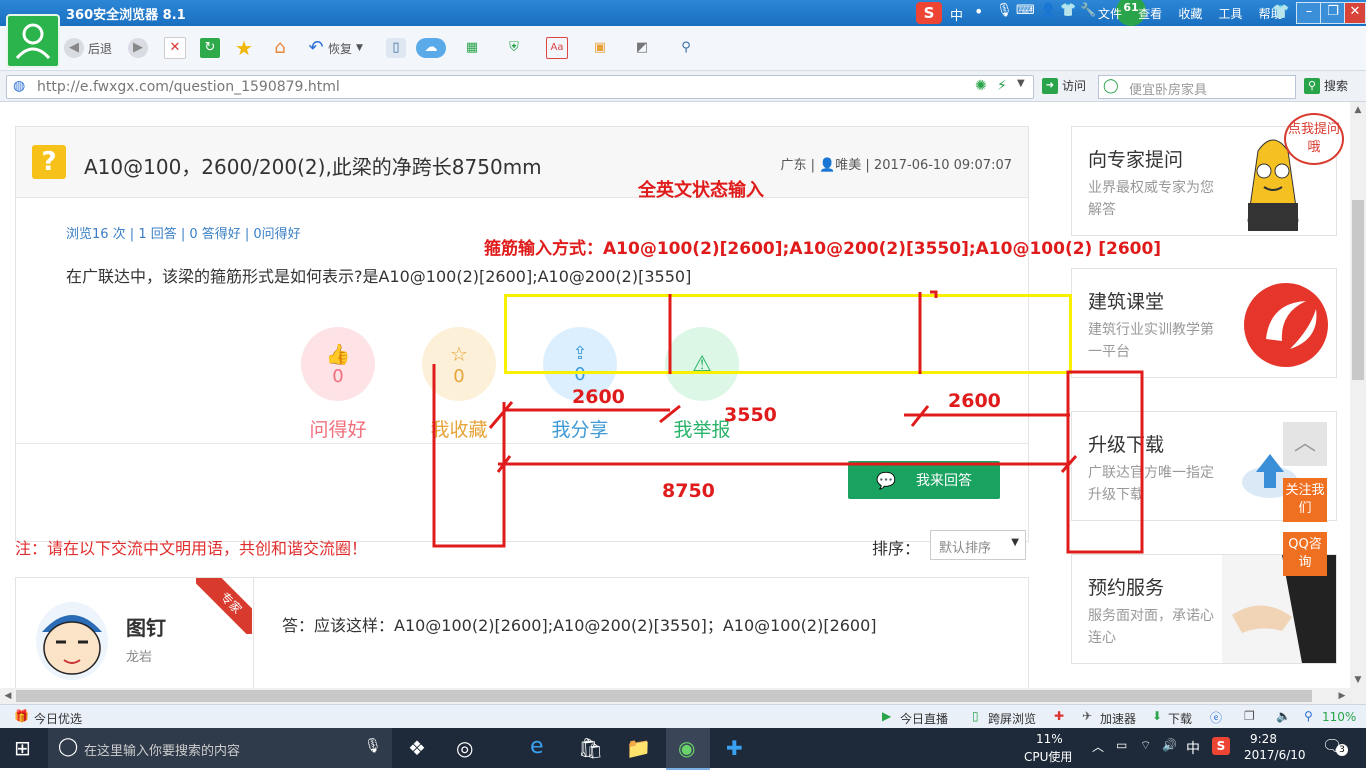  I want to click on volume-icon: 🔈, so click(1283, 716).